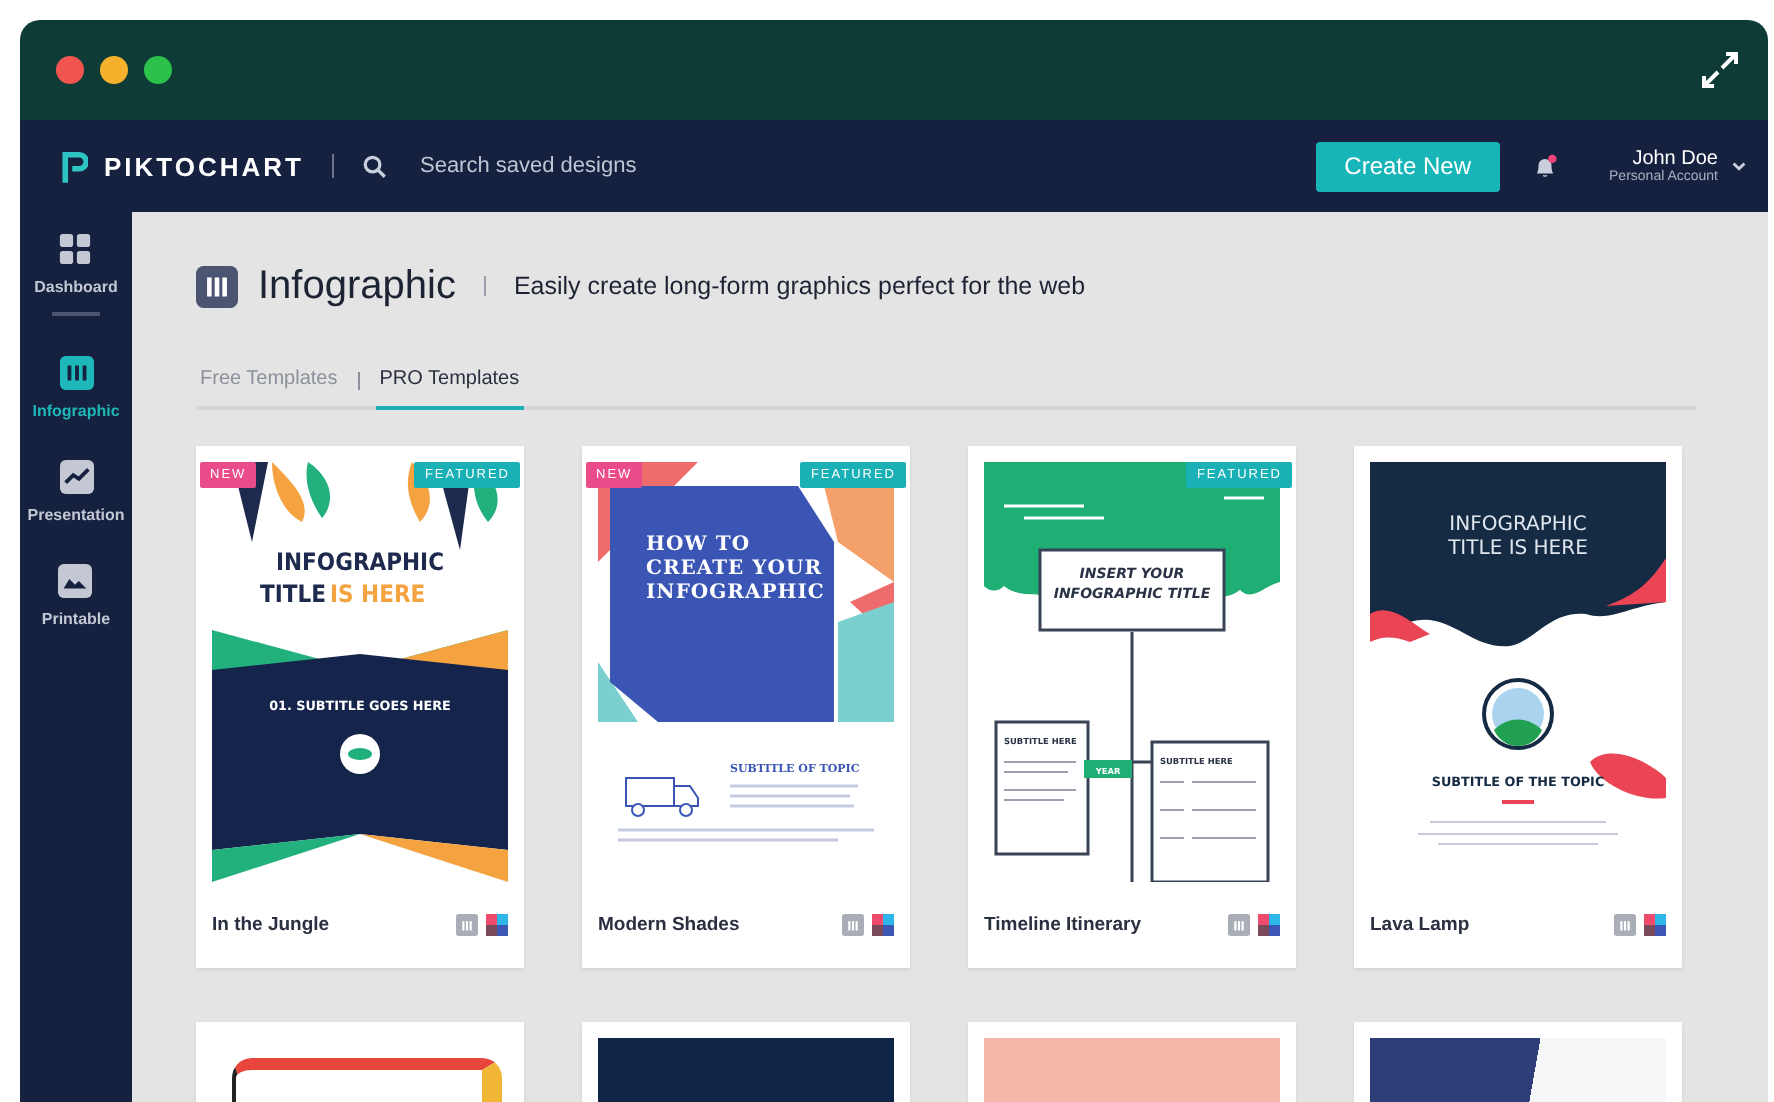 This screenshot has width=1774, height=1102. Describe the element at coordinates (360, 754) in the screenshot. I see `leaf-emblem-icon` at that location.